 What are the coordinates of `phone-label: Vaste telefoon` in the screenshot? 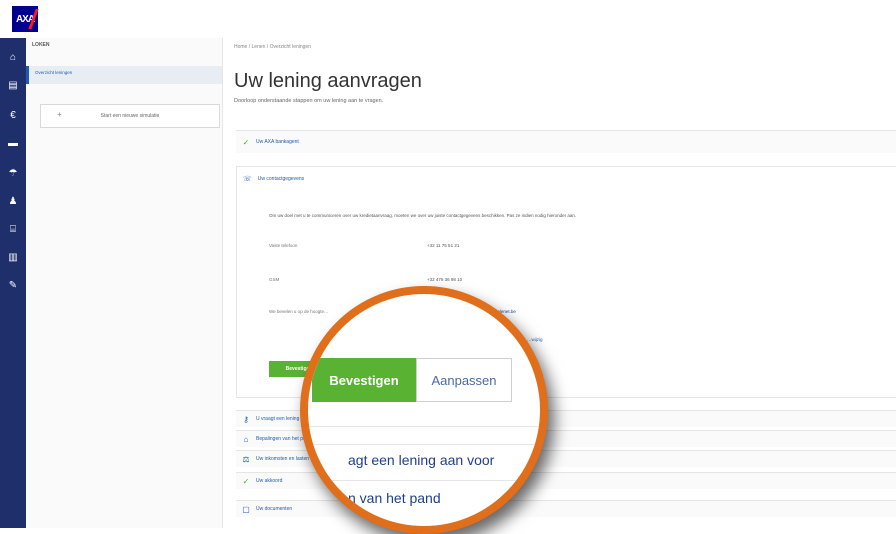 It's located at (283, 245).